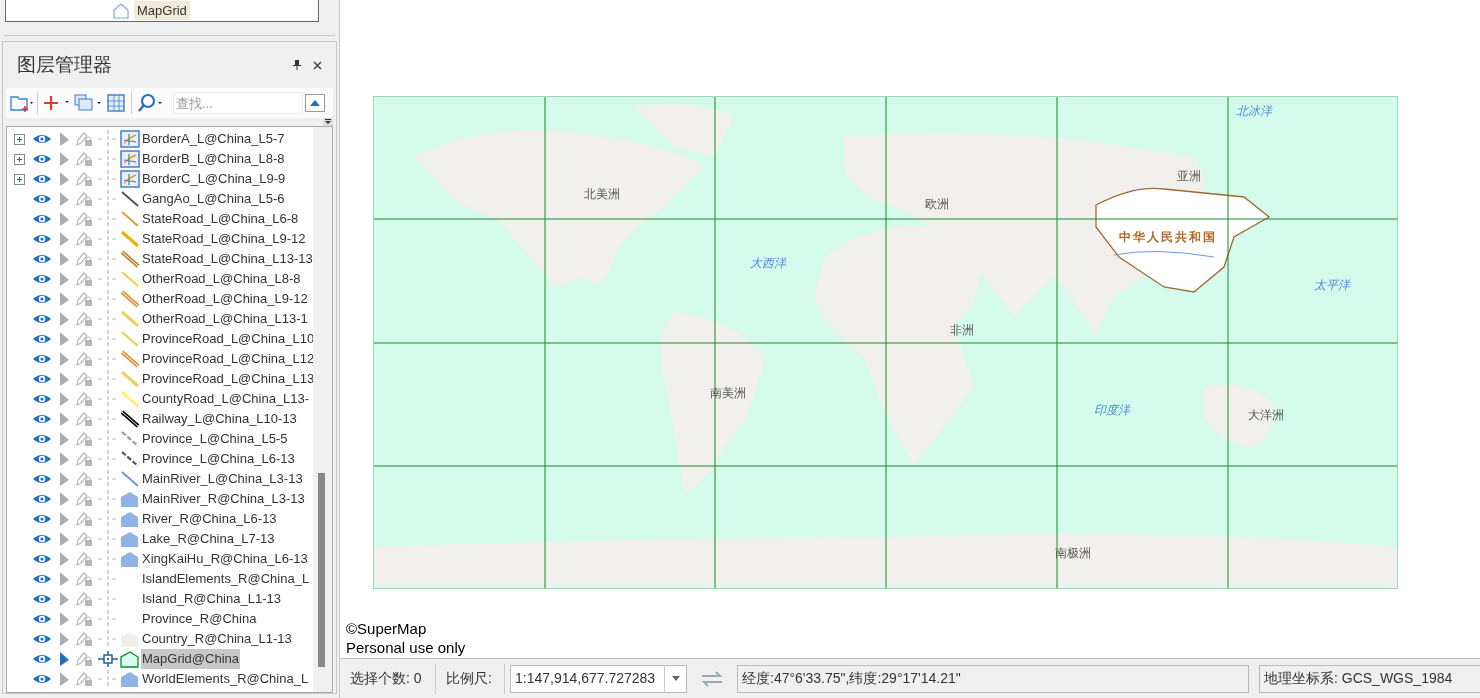 This screenshot has width=1480, height=698. What do you see at coordinates (162, 10) in the screenshot?
I see `tree-item: MapGrid` at bounding box center [162, 10].